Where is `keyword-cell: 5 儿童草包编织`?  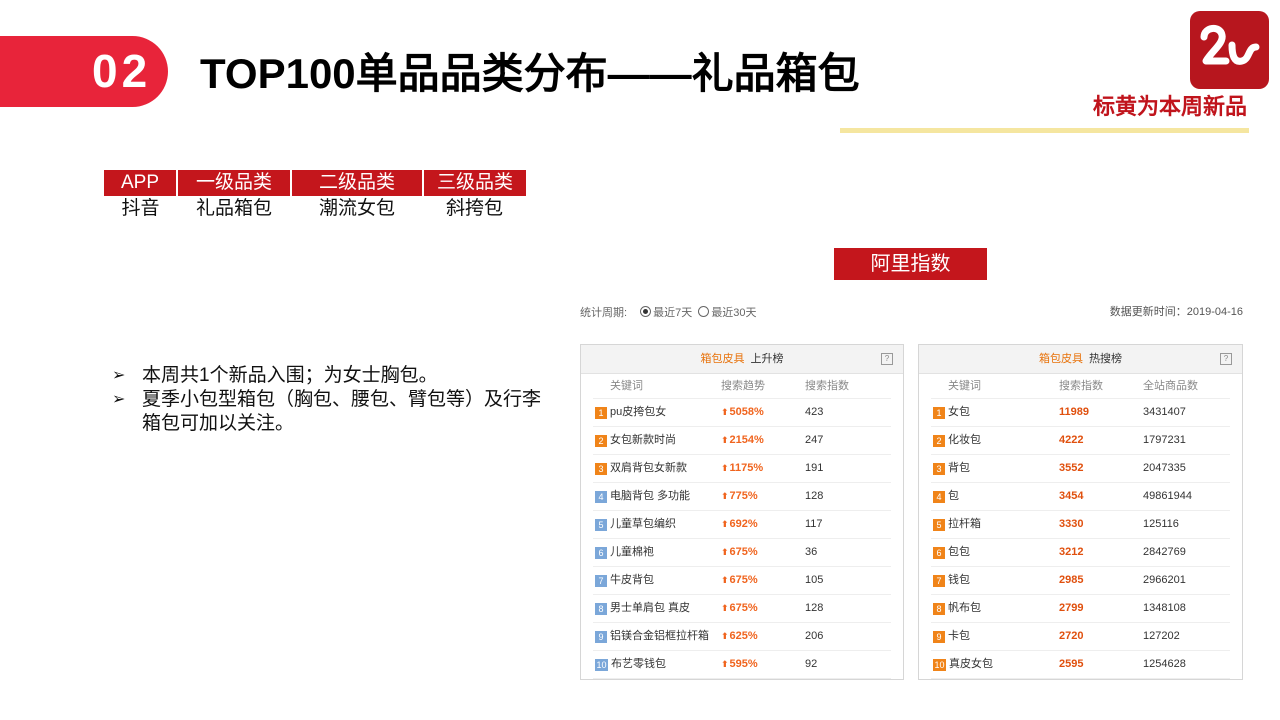
keyword-cell: 5 儿童草包编织 is located at coordinates (635, 524).